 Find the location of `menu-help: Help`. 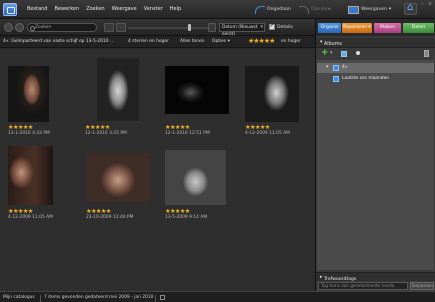

menu-help: Help is located at coordinates (175, 9).